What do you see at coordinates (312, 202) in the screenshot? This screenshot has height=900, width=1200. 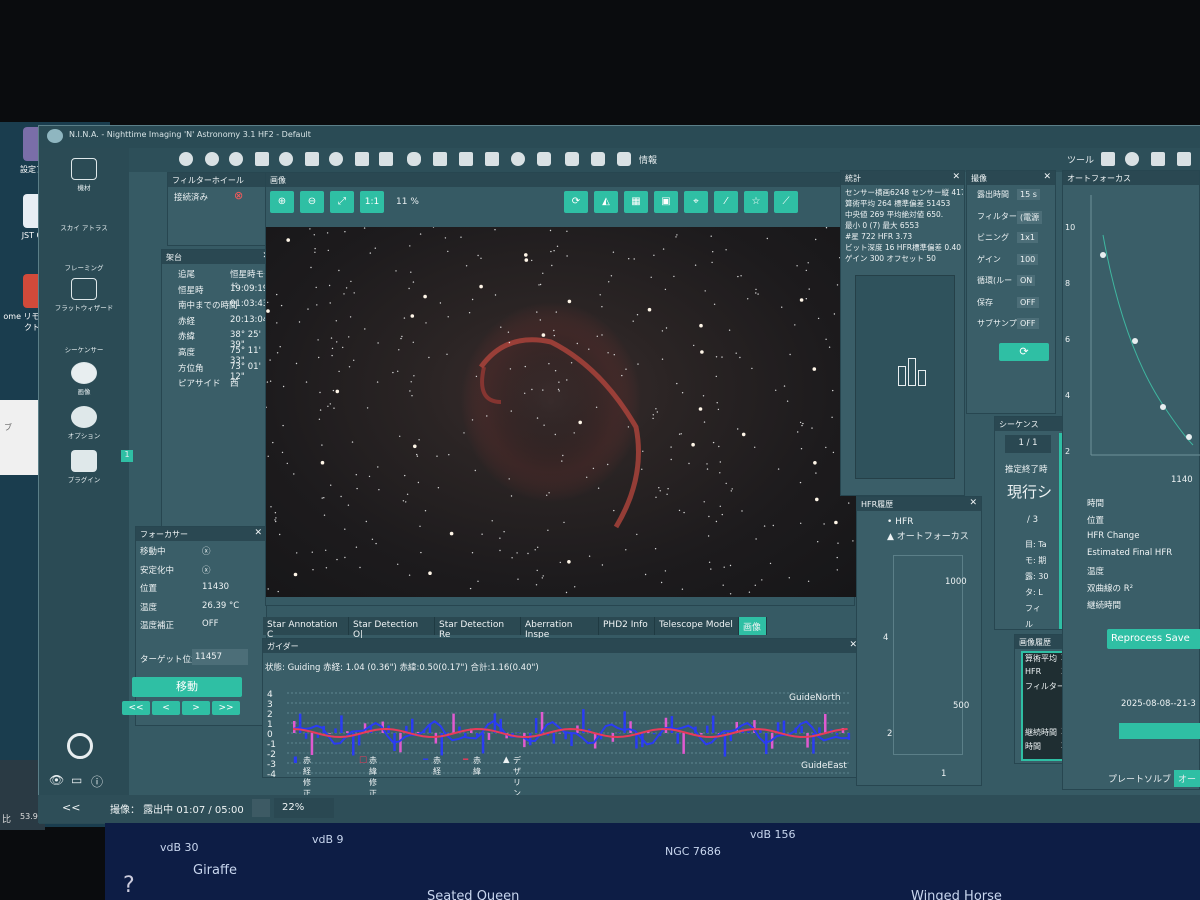 I see `zoom-out-icon: ⊖` at bounding box center [312, 202].